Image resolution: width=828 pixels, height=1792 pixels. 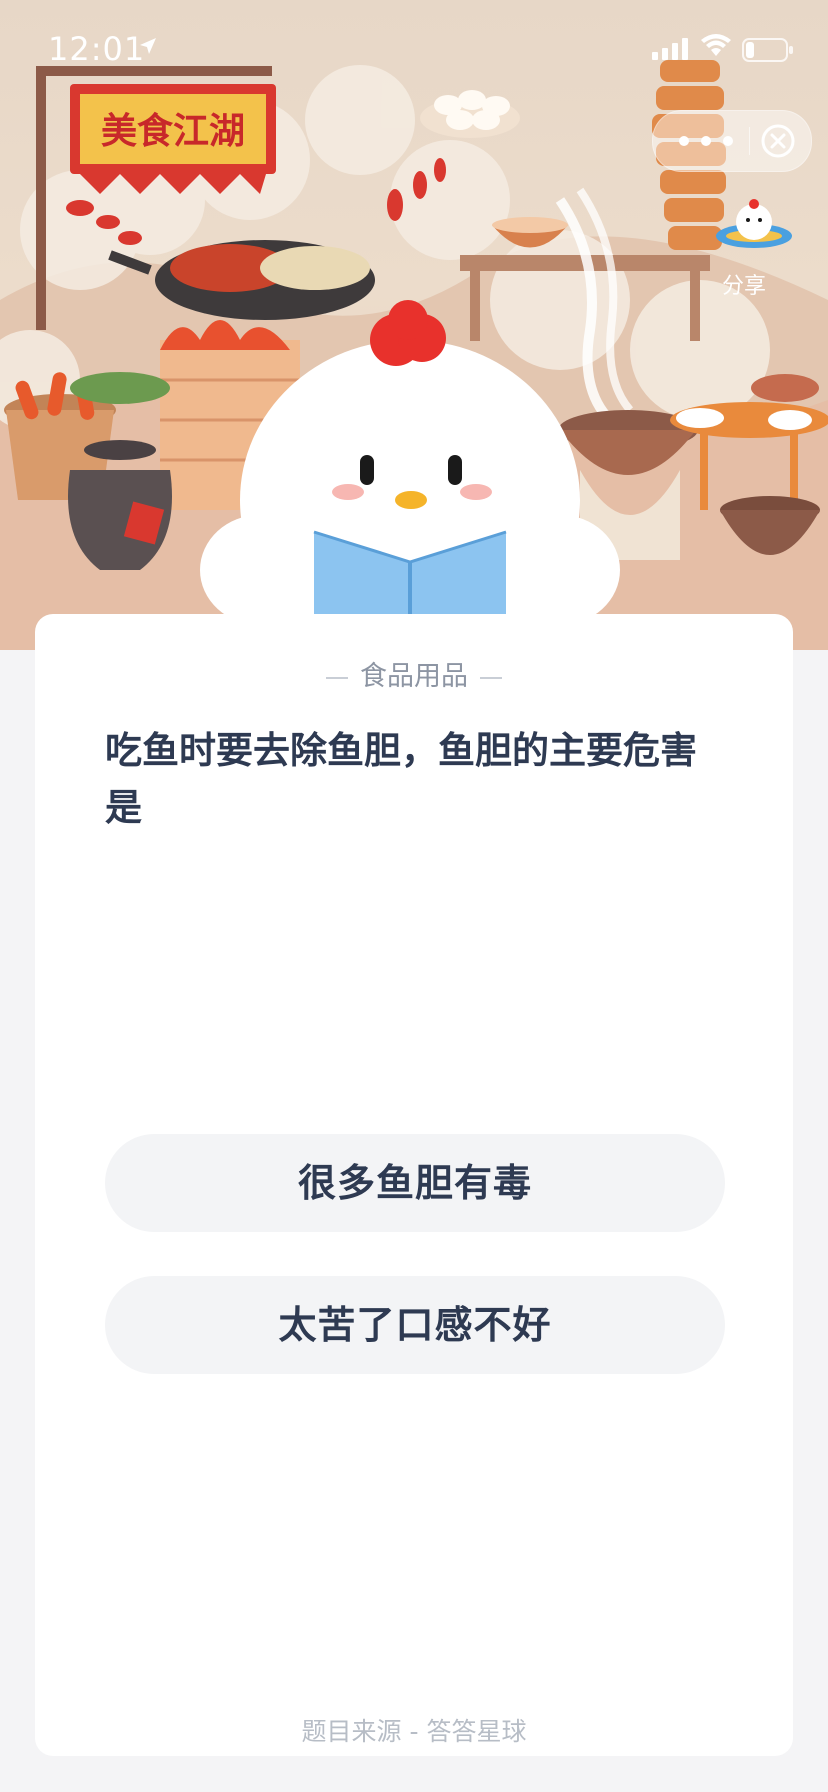 I want to click on category-dash-right, so click(x=491, y=677).